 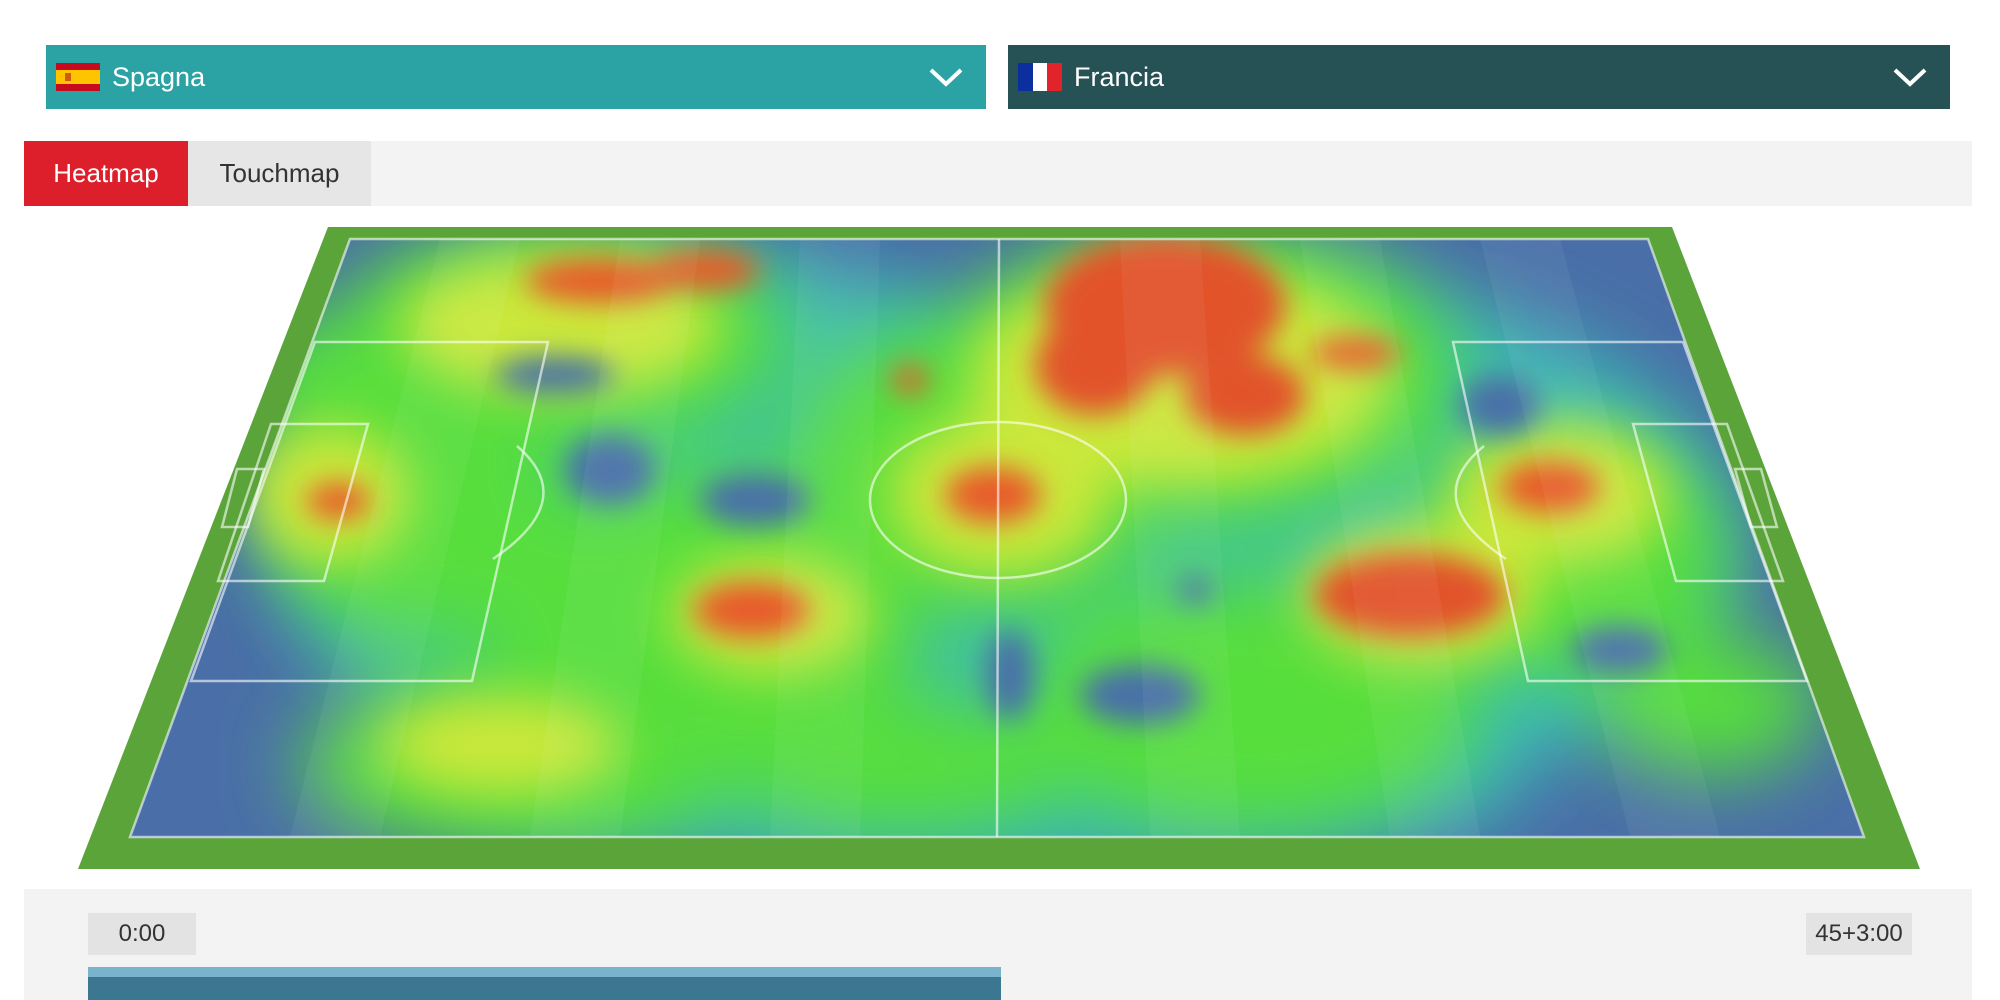 I want to click on time-progress-fill, so click(x=544, y=983).